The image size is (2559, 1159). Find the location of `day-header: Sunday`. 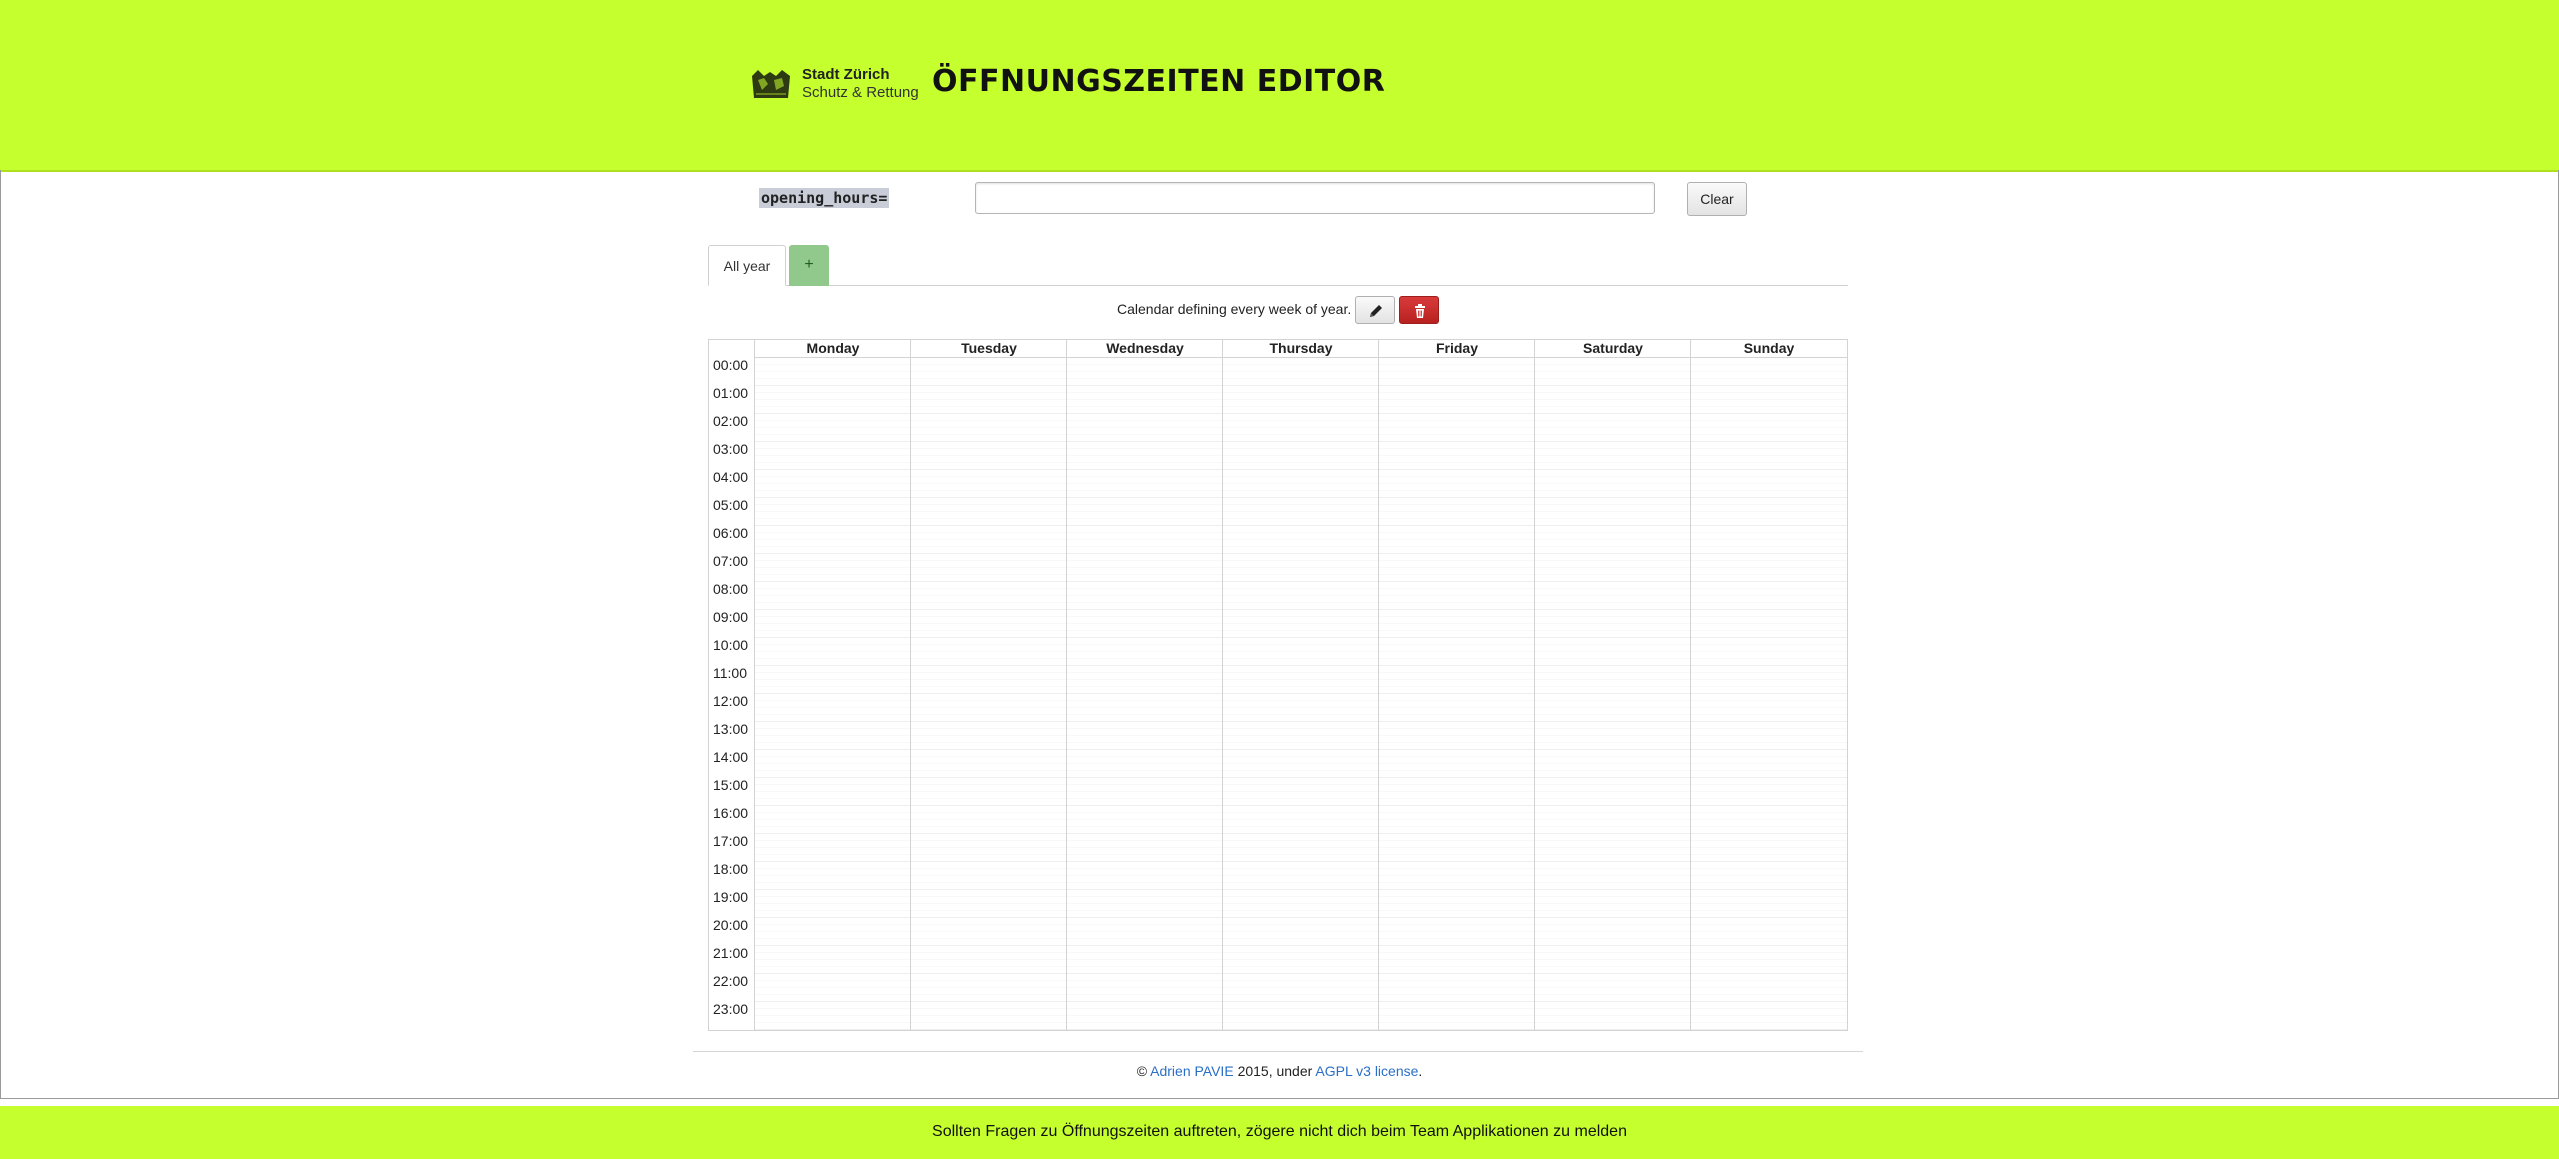

day-header: Sunday is located at coordinates (1769, 349).